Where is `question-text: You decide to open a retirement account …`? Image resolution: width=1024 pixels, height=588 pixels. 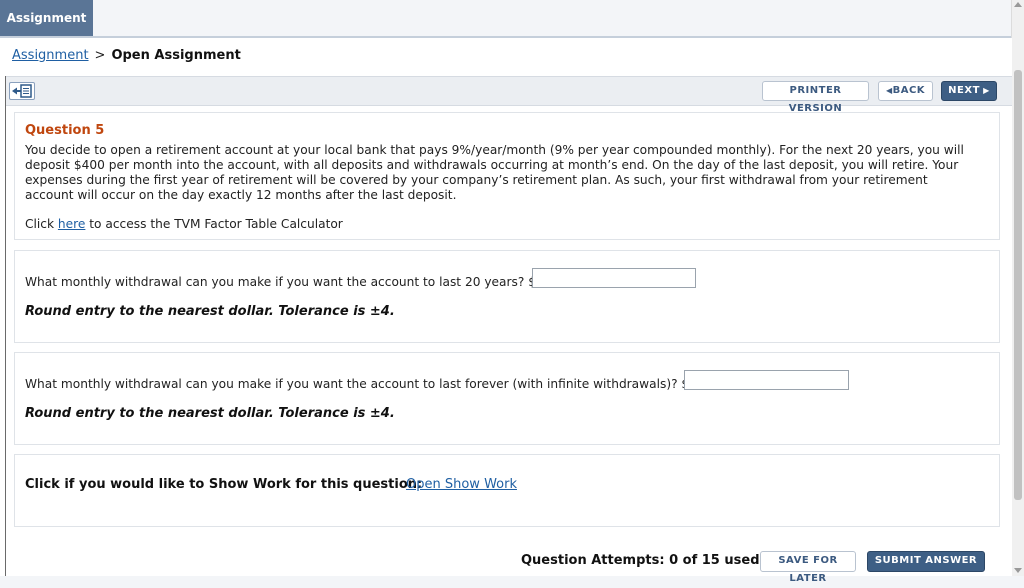 question-text: You decide to open a retirement account … is located at coordinates (494, 172).